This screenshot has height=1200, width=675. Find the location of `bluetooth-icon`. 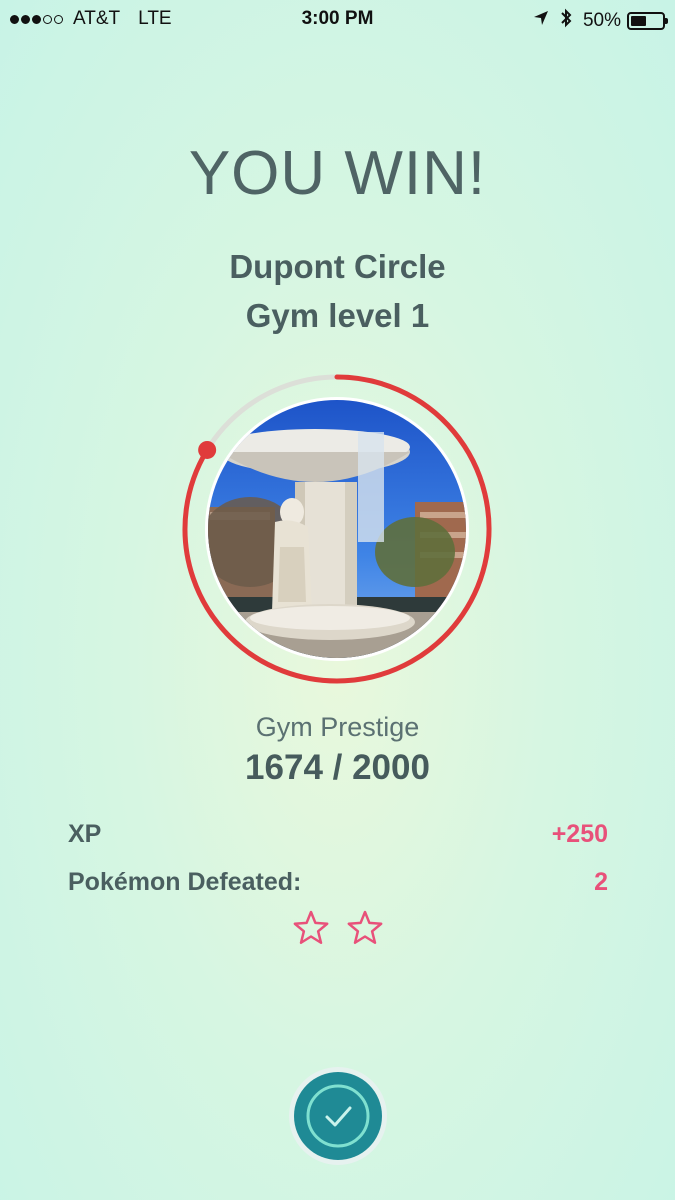

bluetooth-icon is located at coordinates (566, 21).